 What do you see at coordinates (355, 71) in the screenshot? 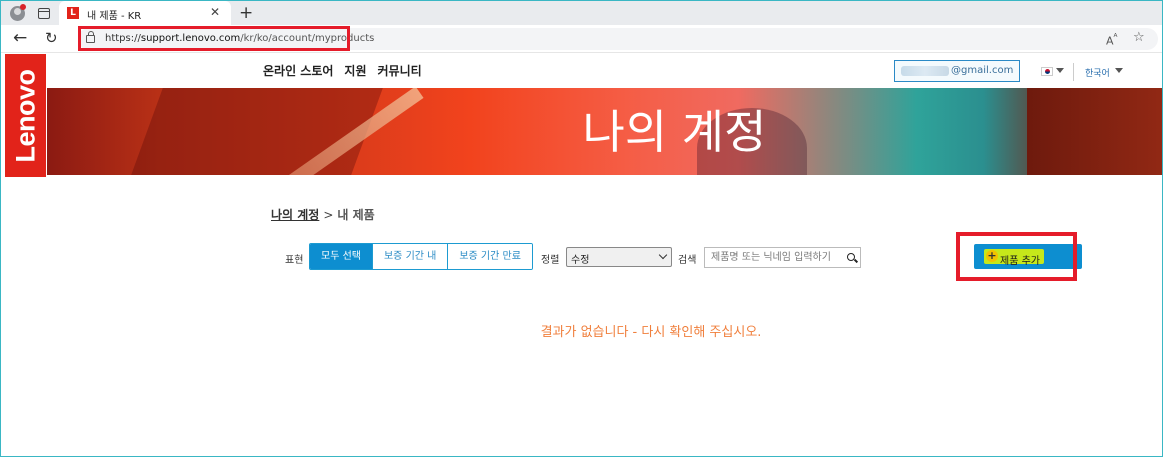
I see `nav-support: 지원` at bounding box center [355, 71].